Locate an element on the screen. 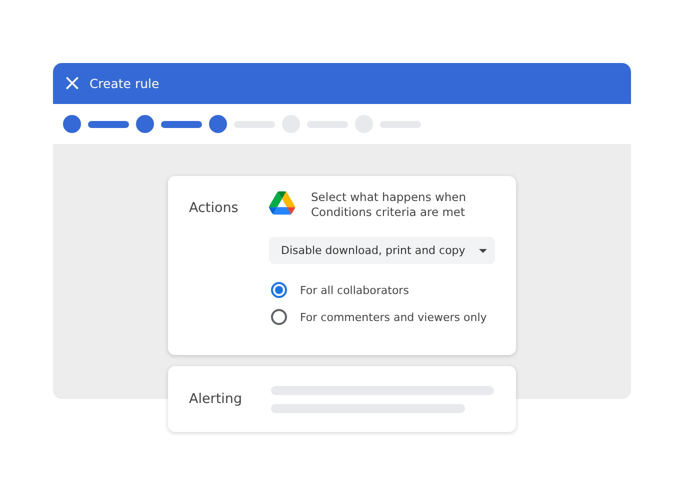 The width and height of the screenshot is (684, 500). radio-label: For all collaborators is located at coordinates (354, 290).